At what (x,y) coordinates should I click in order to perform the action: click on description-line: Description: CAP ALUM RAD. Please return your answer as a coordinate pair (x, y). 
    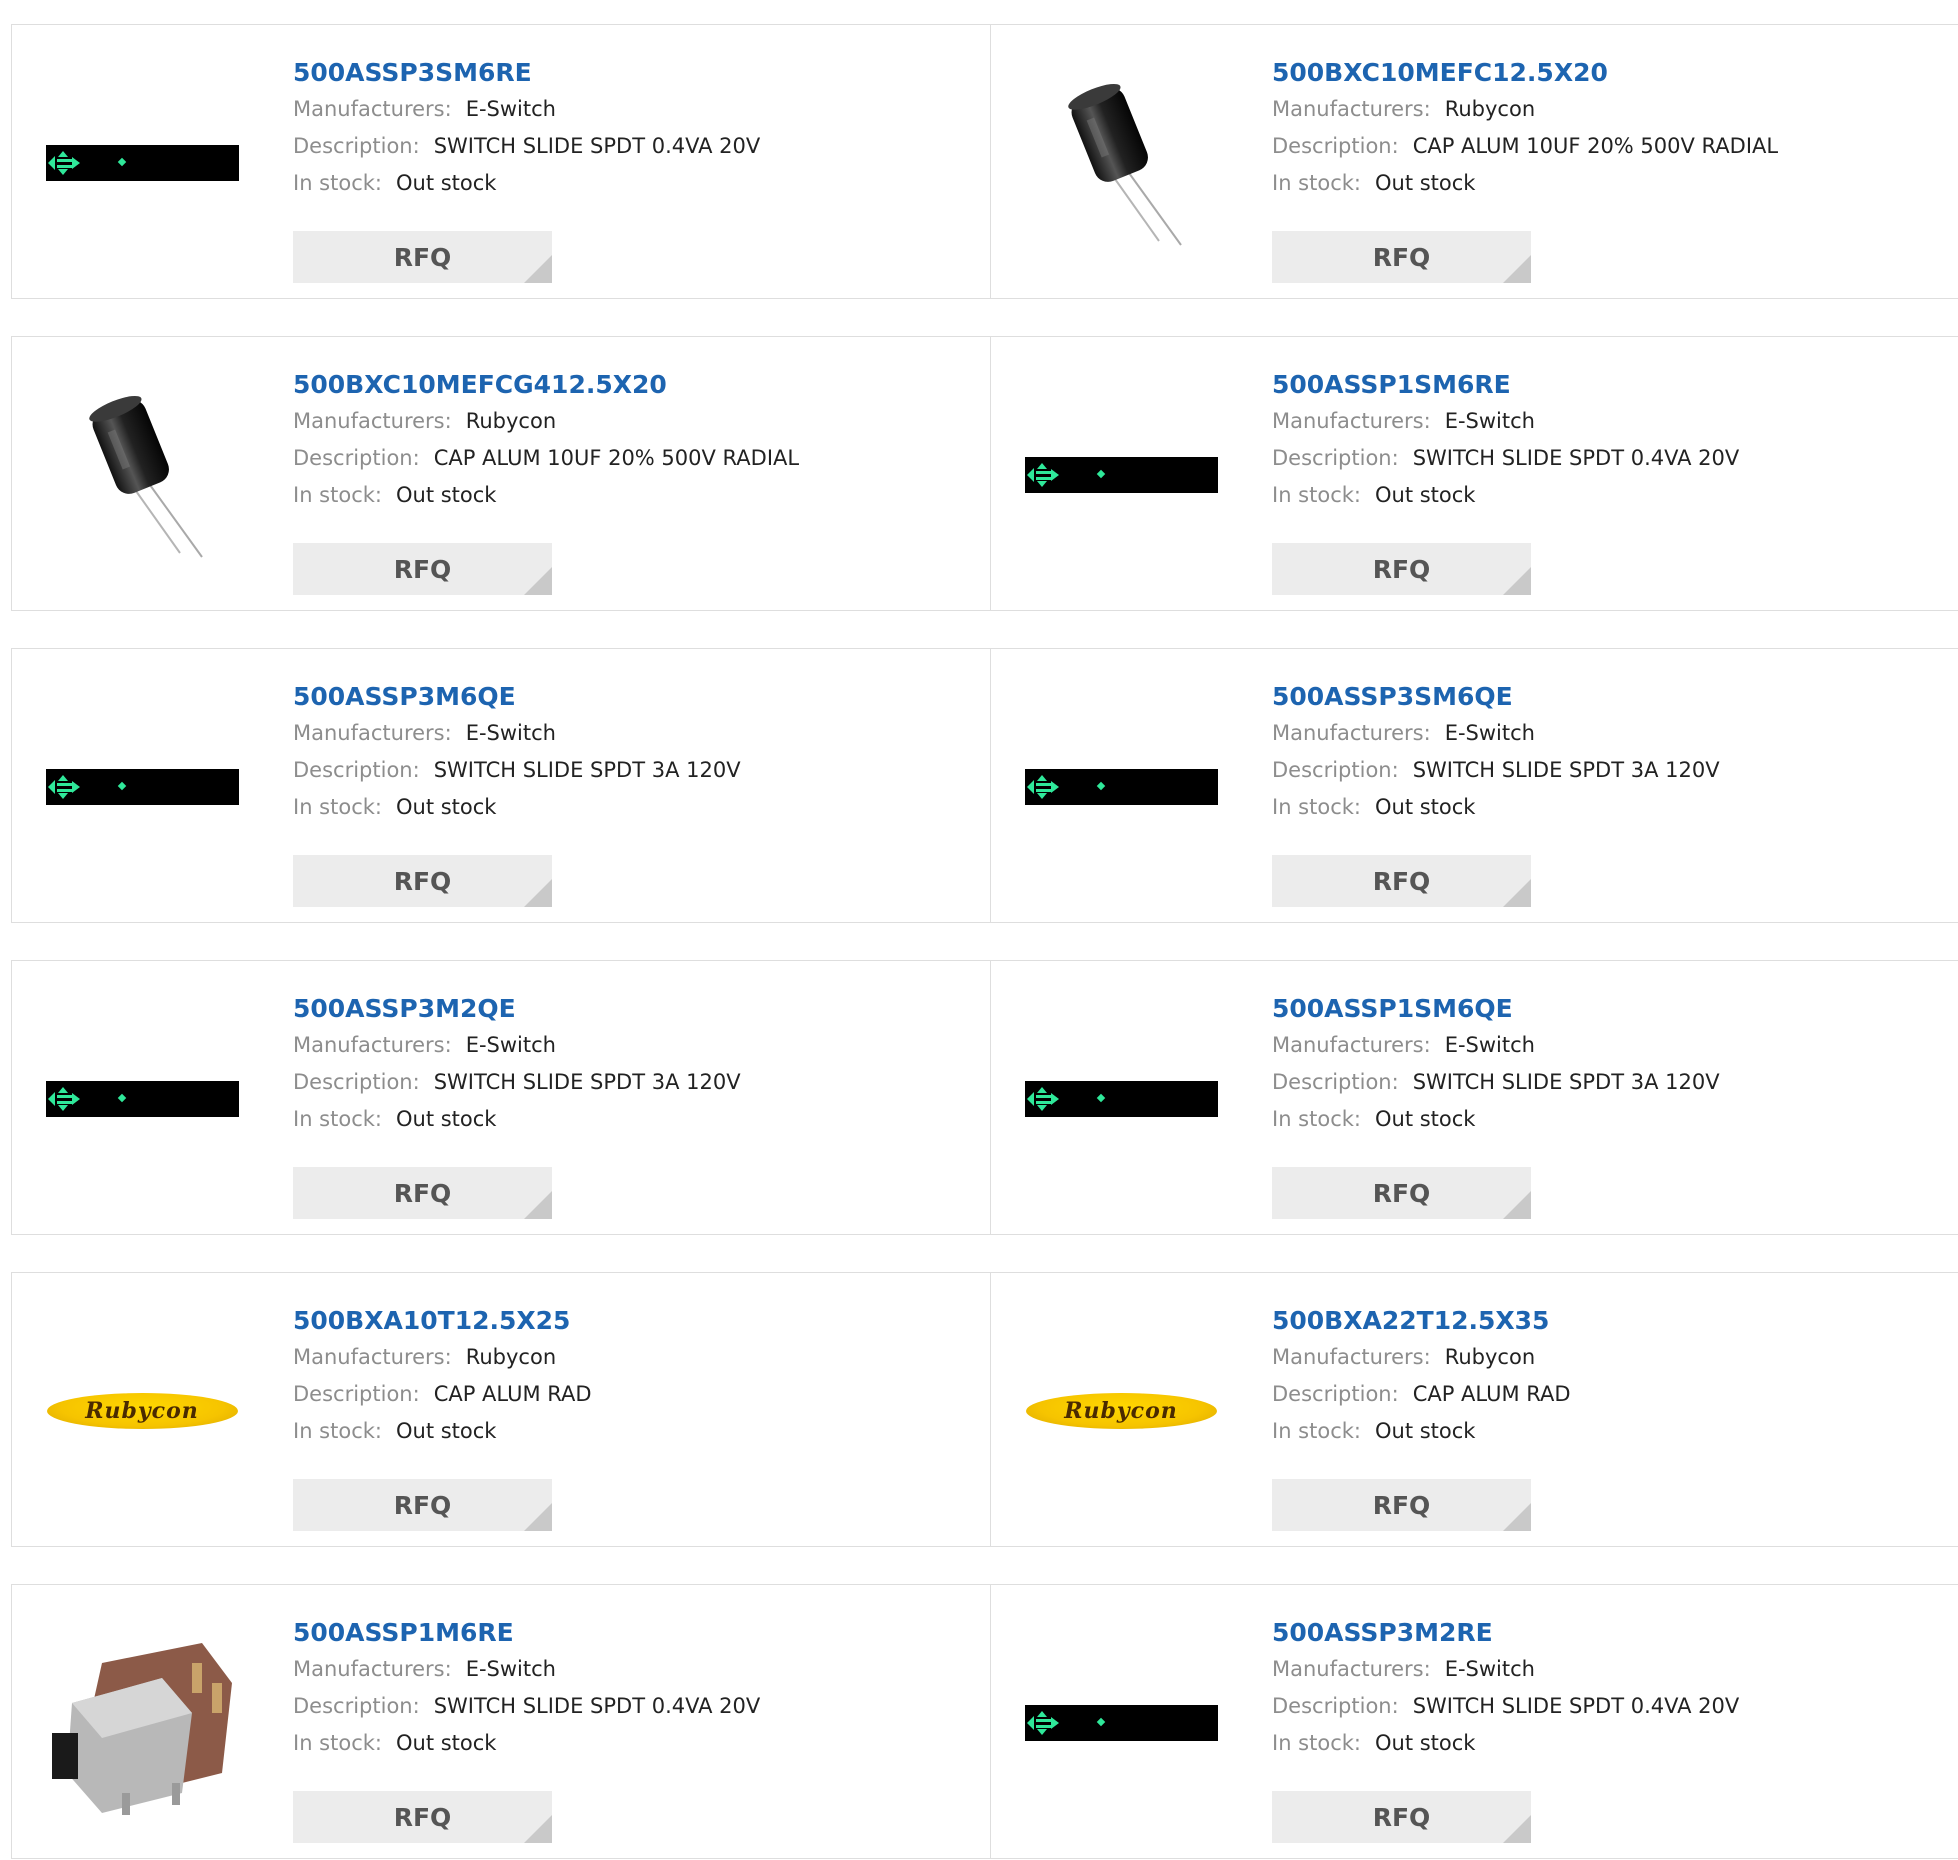
    Looking at the image, I should click on (1612, 1394).